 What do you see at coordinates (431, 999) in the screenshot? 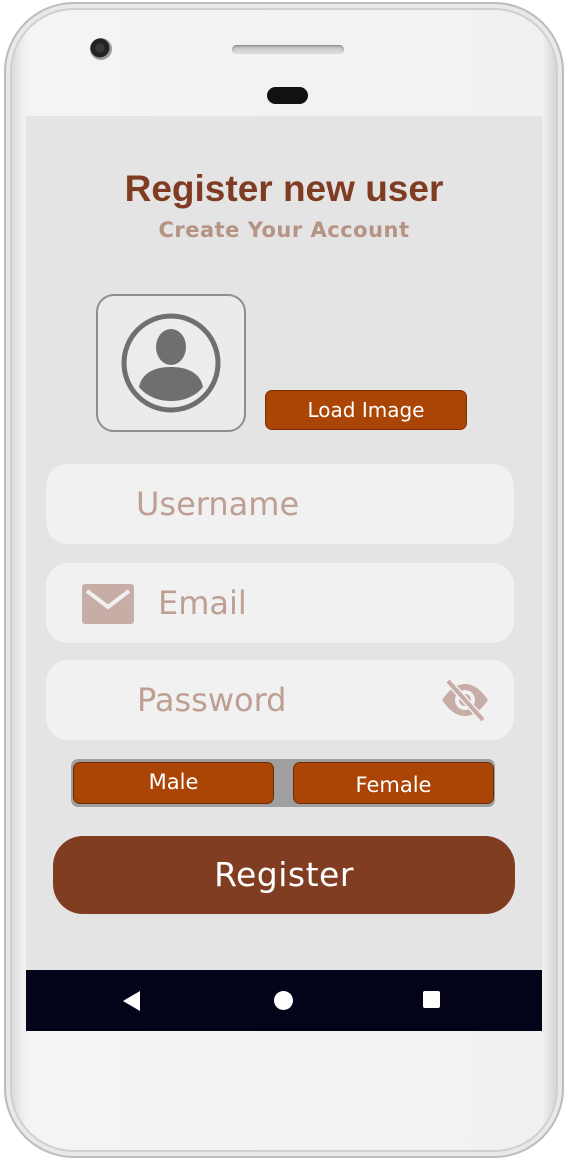
I see `recents-square-icon` at bounding box center [431, 999].